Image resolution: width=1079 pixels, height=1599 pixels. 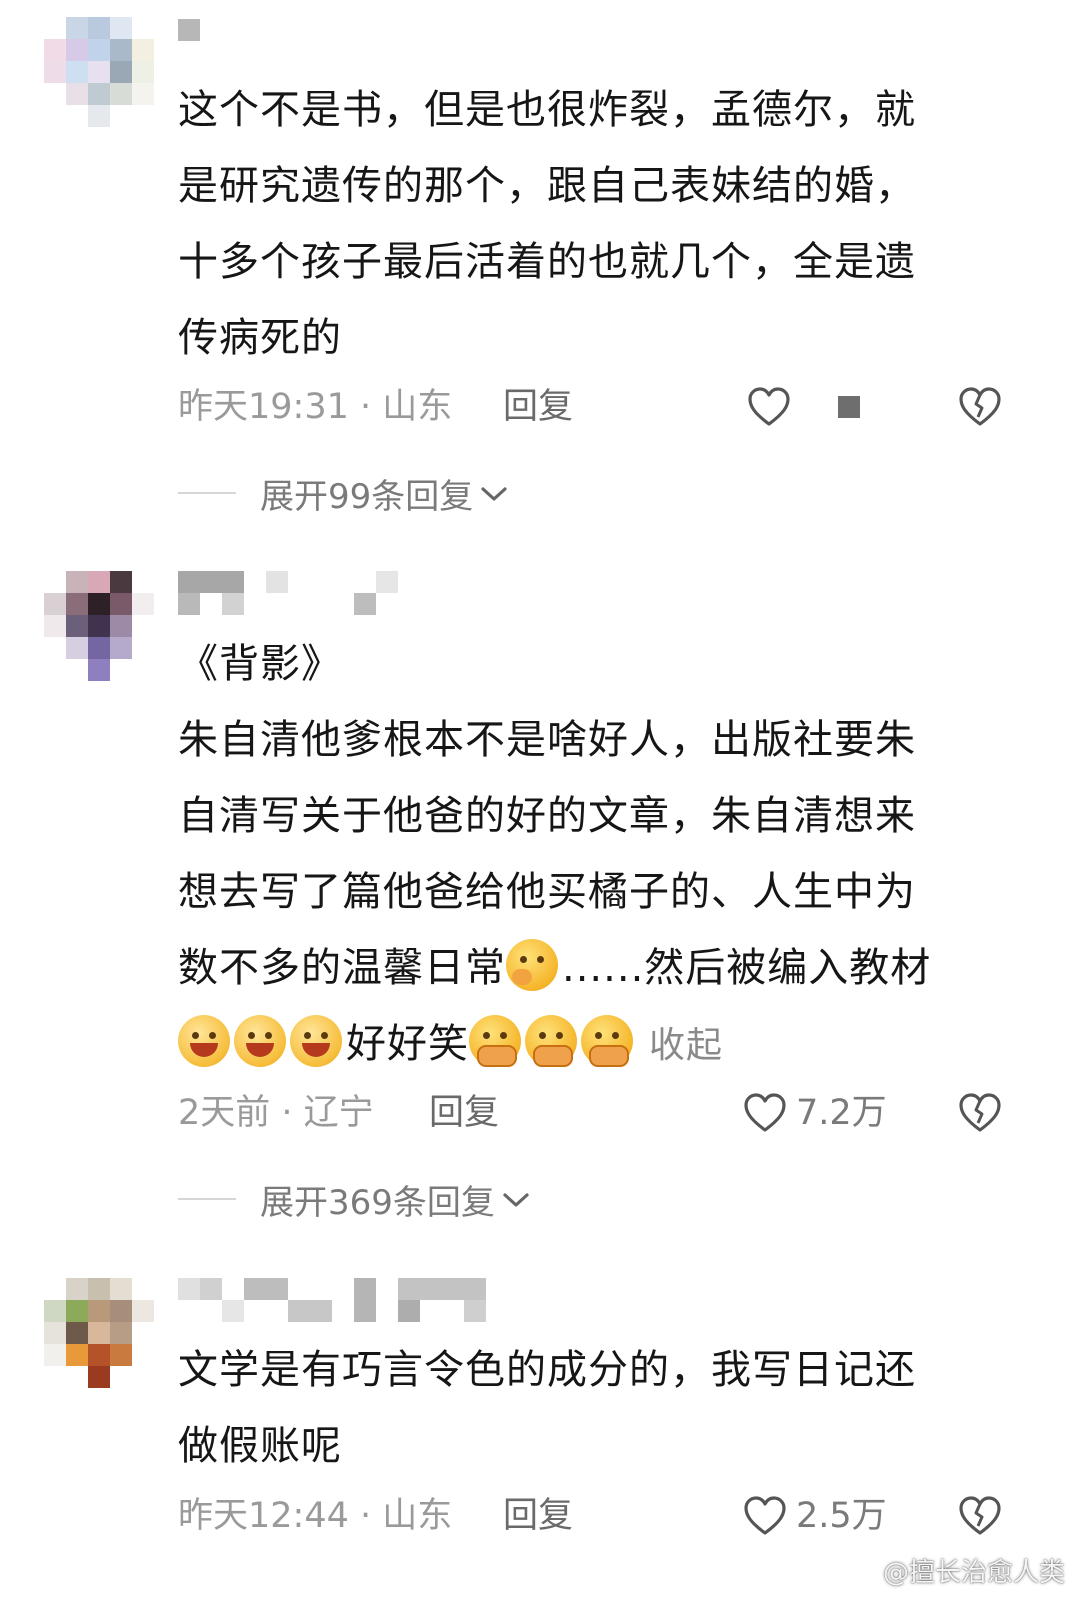 I want to click on comment-meta: 昨天12:44 · 山东, so click(x=315, y=1516).